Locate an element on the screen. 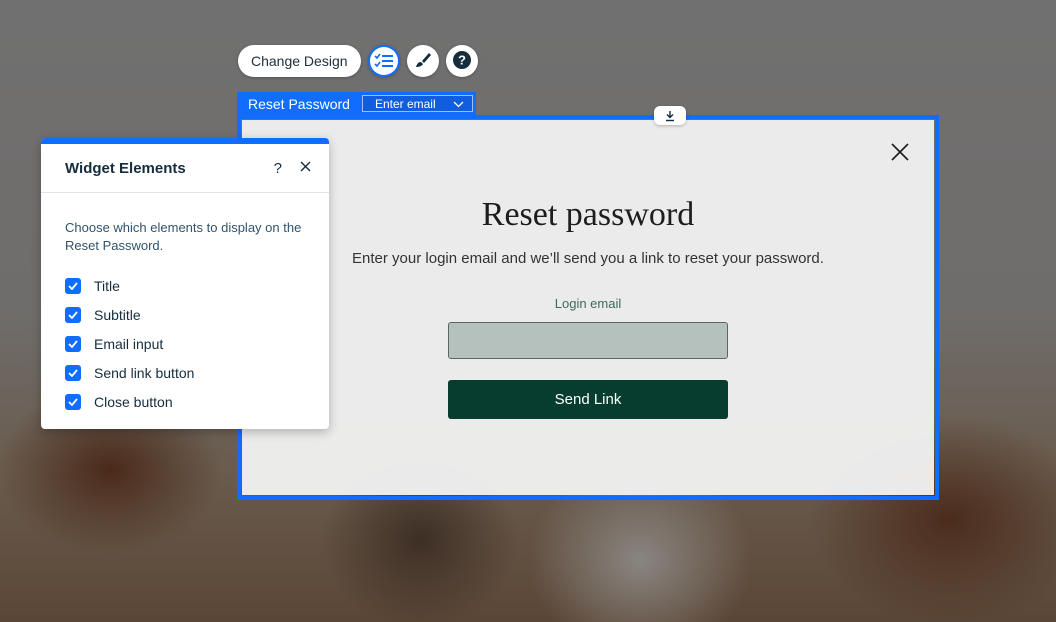 The width and height of the screenshot is (1056, 622). element-name: Reset Password is located at coordinates (299, 103).